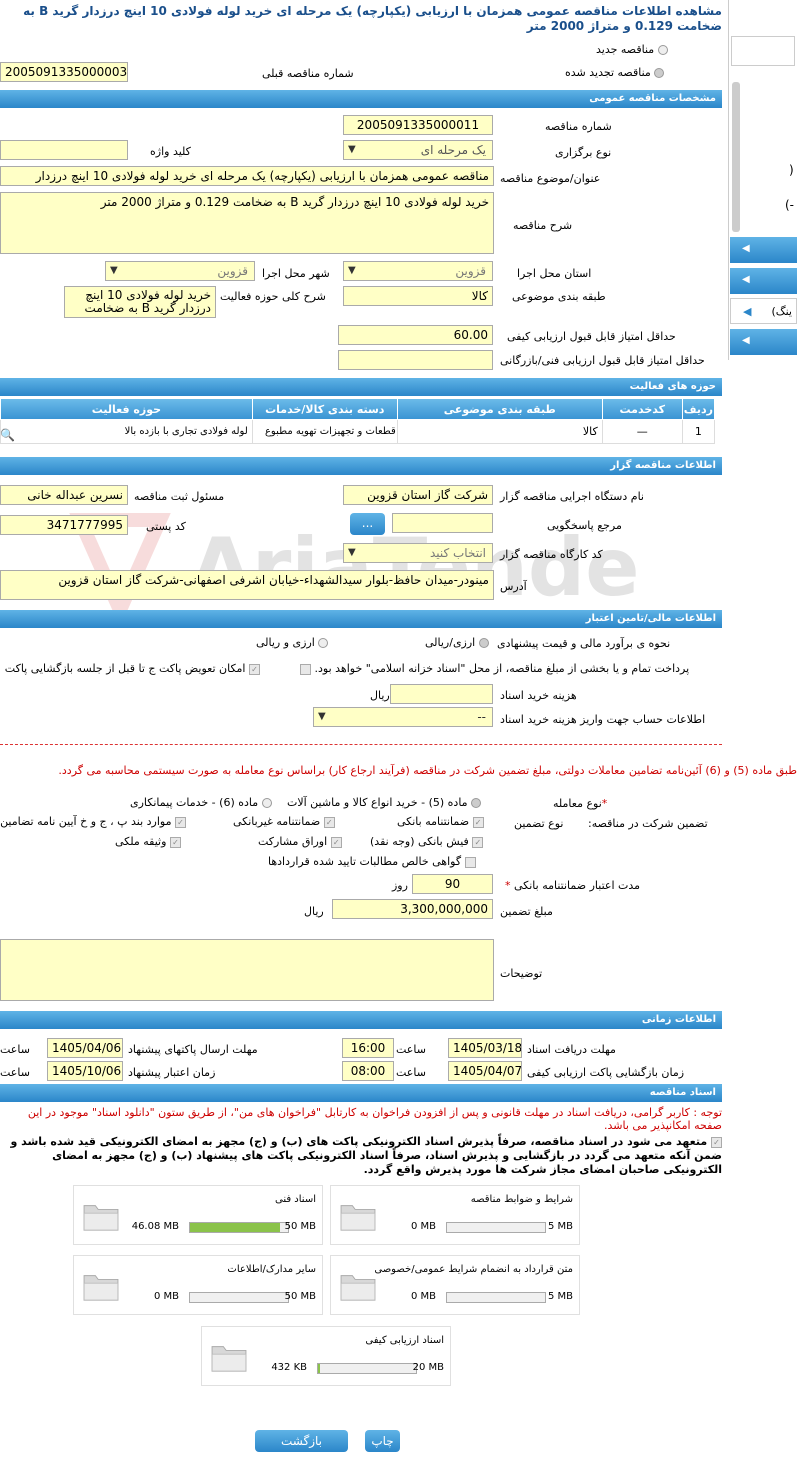 The height and width of the screenshot is (1457, 797). What do you see at coordinates (64, 150) in the screenshot?
I see `keyword-field` at bounding box center [64, 150].